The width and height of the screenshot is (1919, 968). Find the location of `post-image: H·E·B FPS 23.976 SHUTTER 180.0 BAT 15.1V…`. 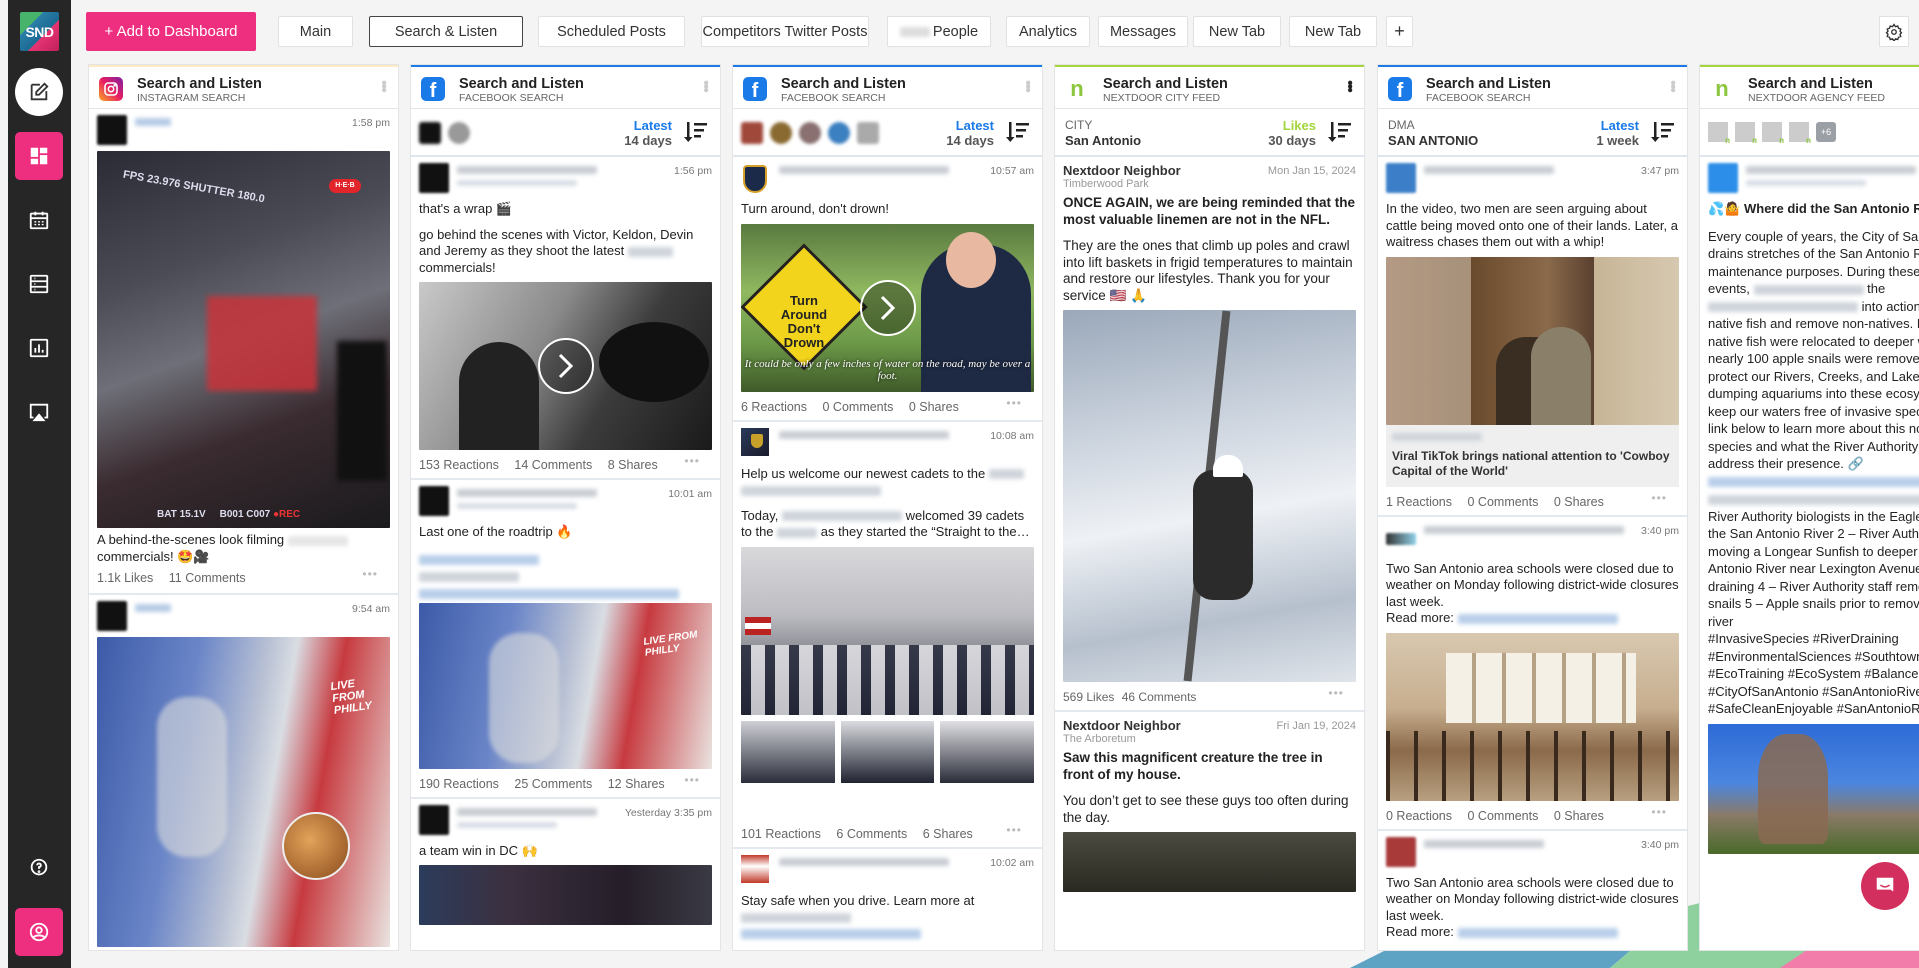

post-image: H·E·B FPS 23.976 SHUTTER 180.0 BAT 15.1V… is located at coordinates (243, 339).